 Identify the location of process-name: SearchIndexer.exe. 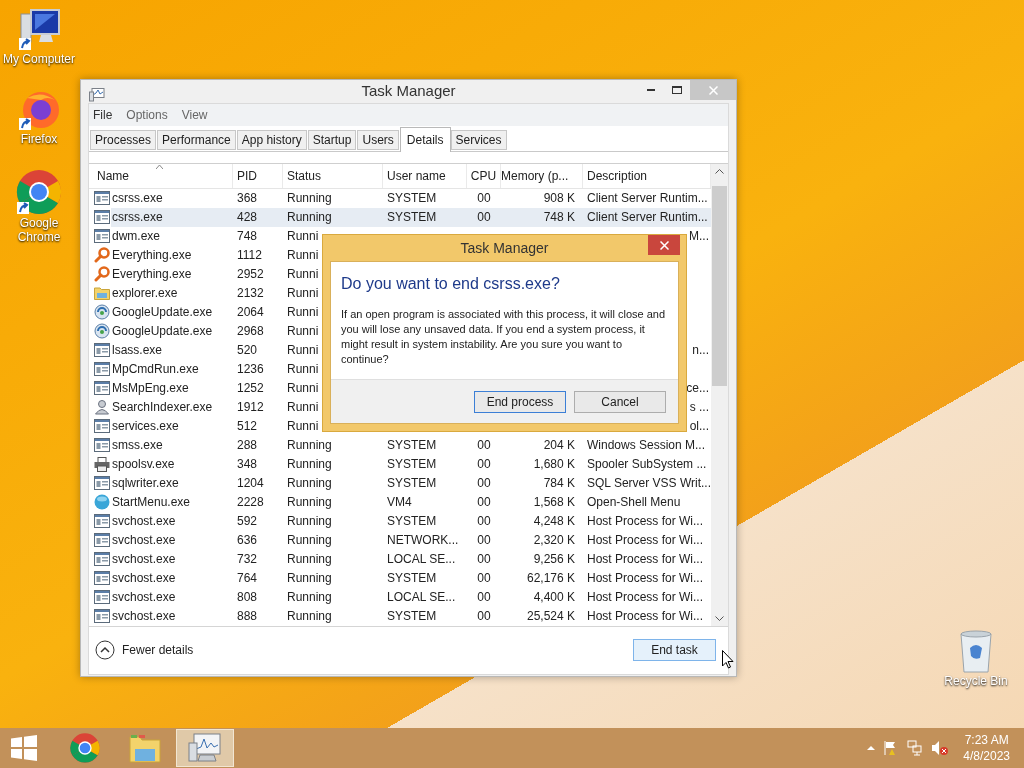
(172, 407).